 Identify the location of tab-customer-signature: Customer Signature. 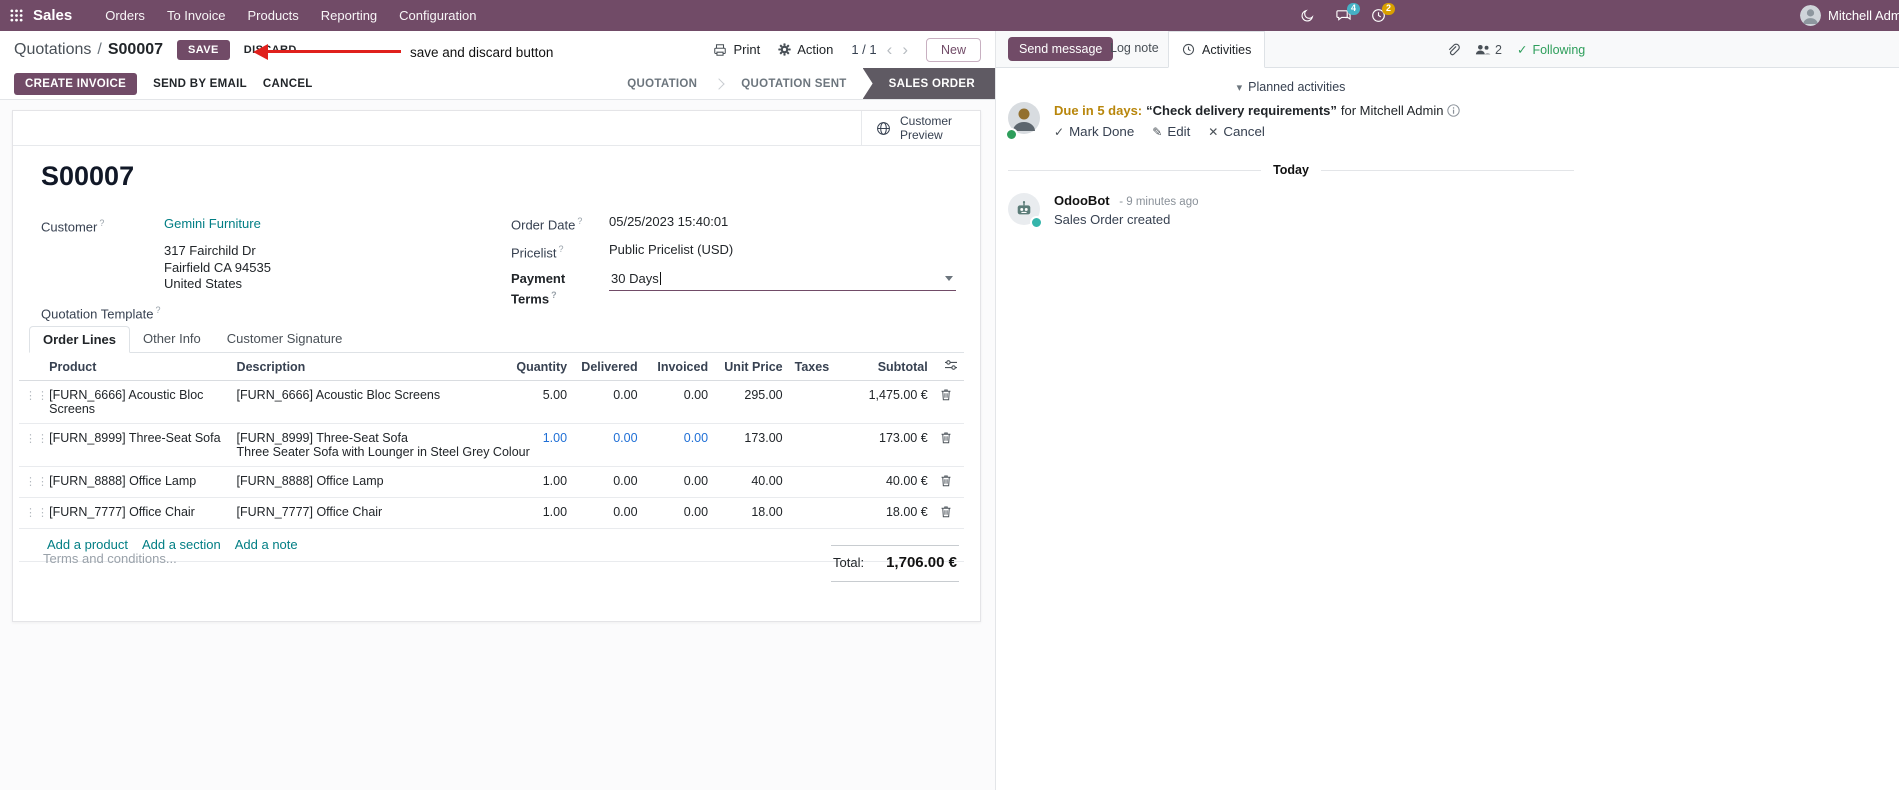
(285, 339).